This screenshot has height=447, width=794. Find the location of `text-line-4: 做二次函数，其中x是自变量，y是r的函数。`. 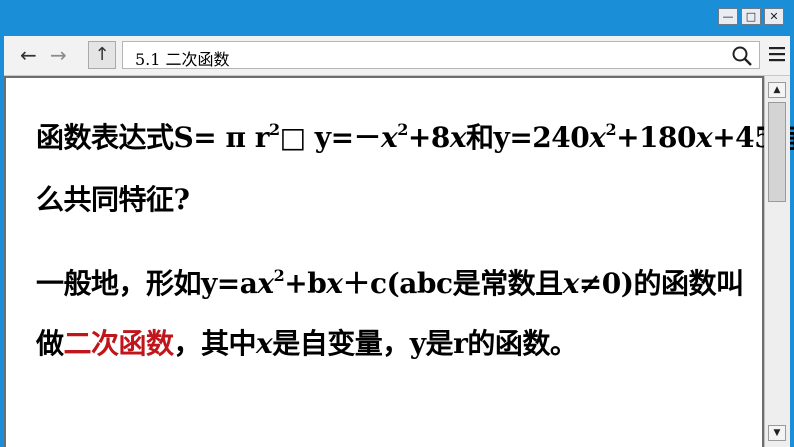

text-line-4: 做二次函数，其中x是自变量，y是r的函数。 is located at coordinates (307, 342).